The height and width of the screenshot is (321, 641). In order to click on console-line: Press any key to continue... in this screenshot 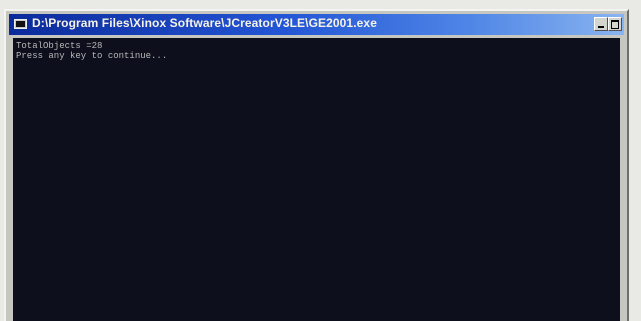, I will do `click(92, 56)`.